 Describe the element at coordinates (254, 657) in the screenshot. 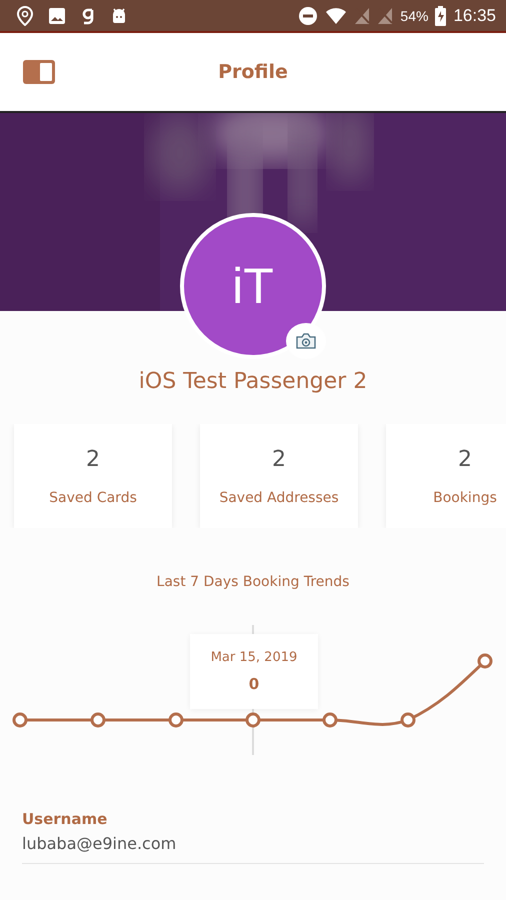

I see `tooltip-date: Mar 15, 2019` at that location.